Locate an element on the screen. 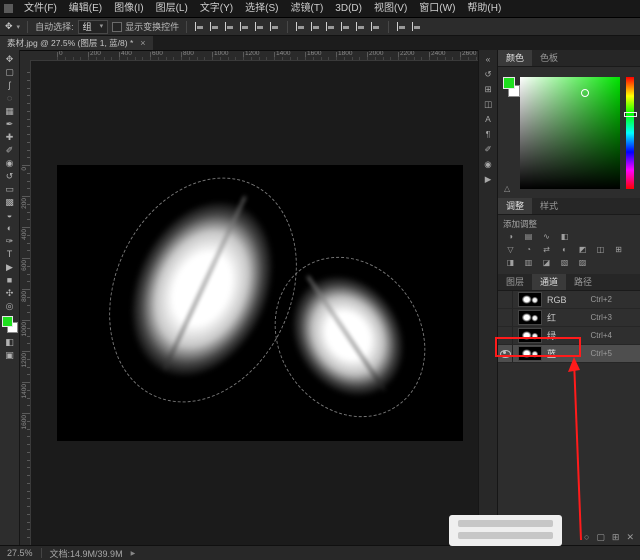  tool-preset-caret-icon: ▾ is located at coordinates (19, 27).